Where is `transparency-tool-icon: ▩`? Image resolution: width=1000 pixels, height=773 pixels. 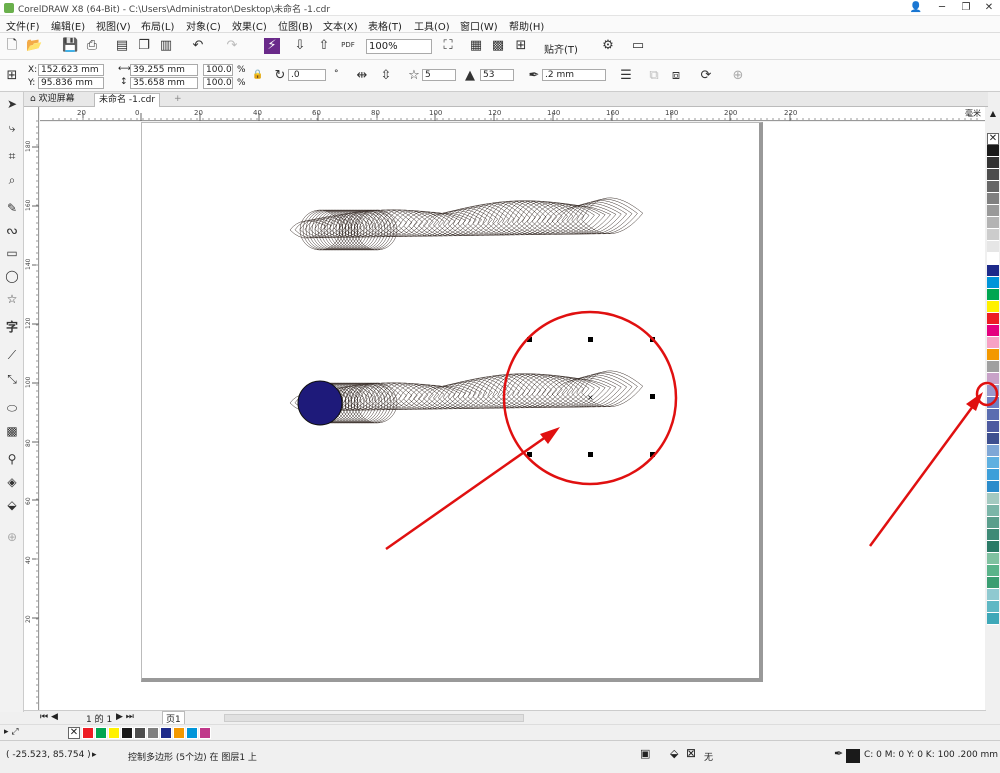 transparency-tool-icon: ▩ is located at coordinates (12, 431).